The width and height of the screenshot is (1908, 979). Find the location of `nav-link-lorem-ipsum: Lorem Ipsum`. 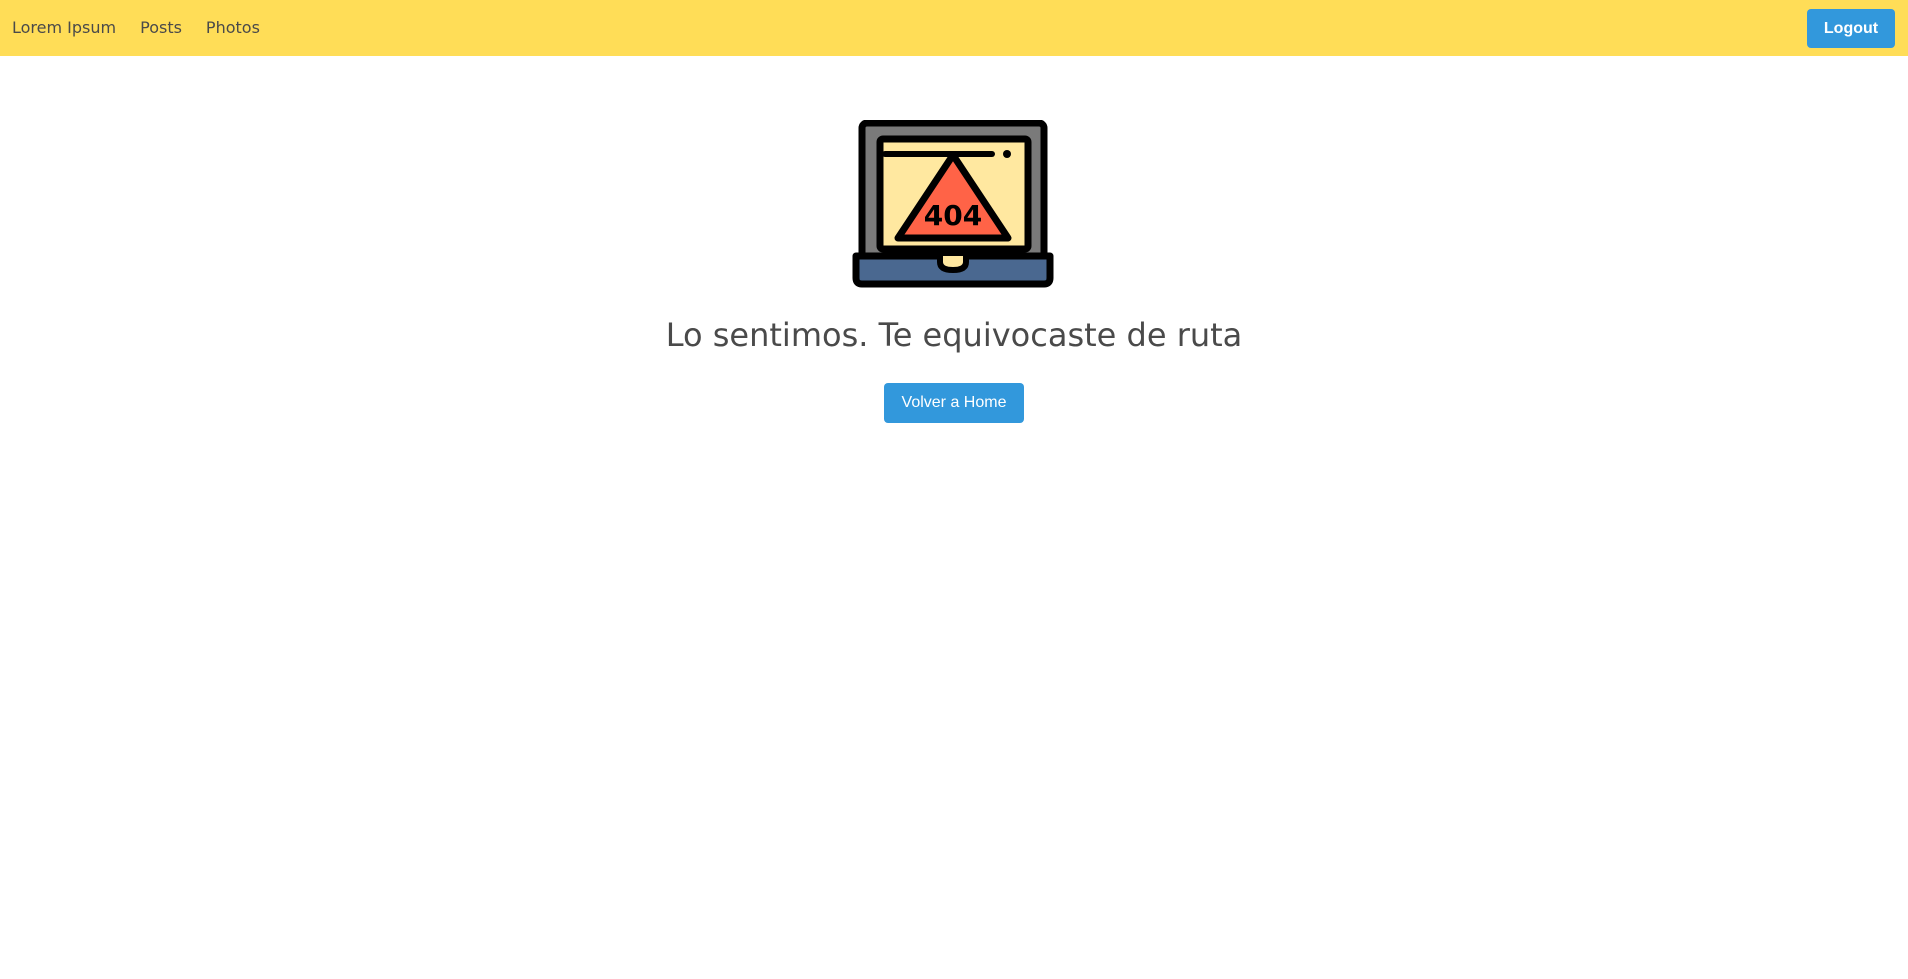

nav-link-lorem-ipsum: Lorem Ipsum is located at coordinates (64, 28).